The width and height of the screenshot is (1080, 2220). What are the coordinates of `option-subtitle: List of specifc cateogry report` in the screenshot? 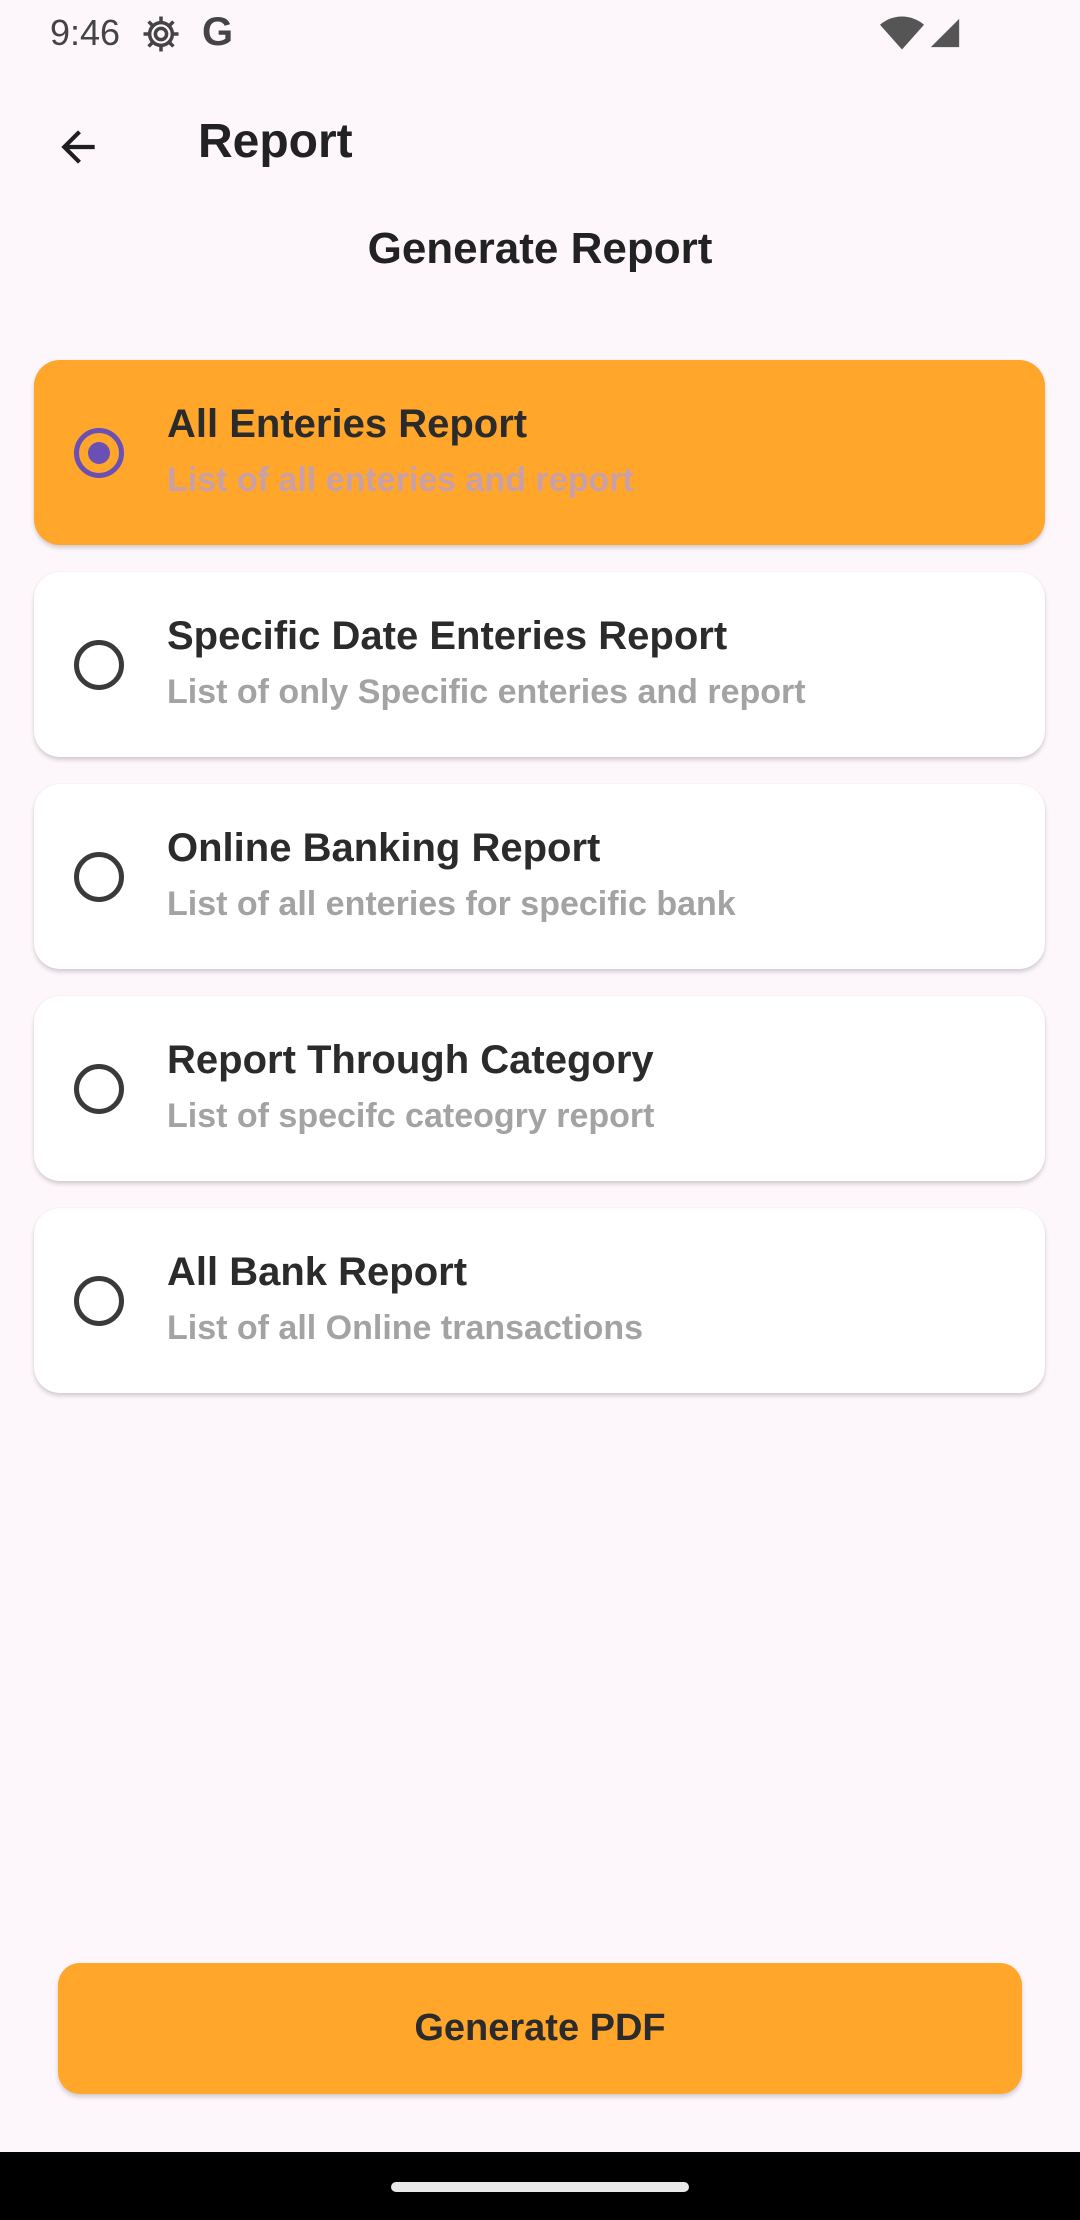 It's located at (411, 1116).